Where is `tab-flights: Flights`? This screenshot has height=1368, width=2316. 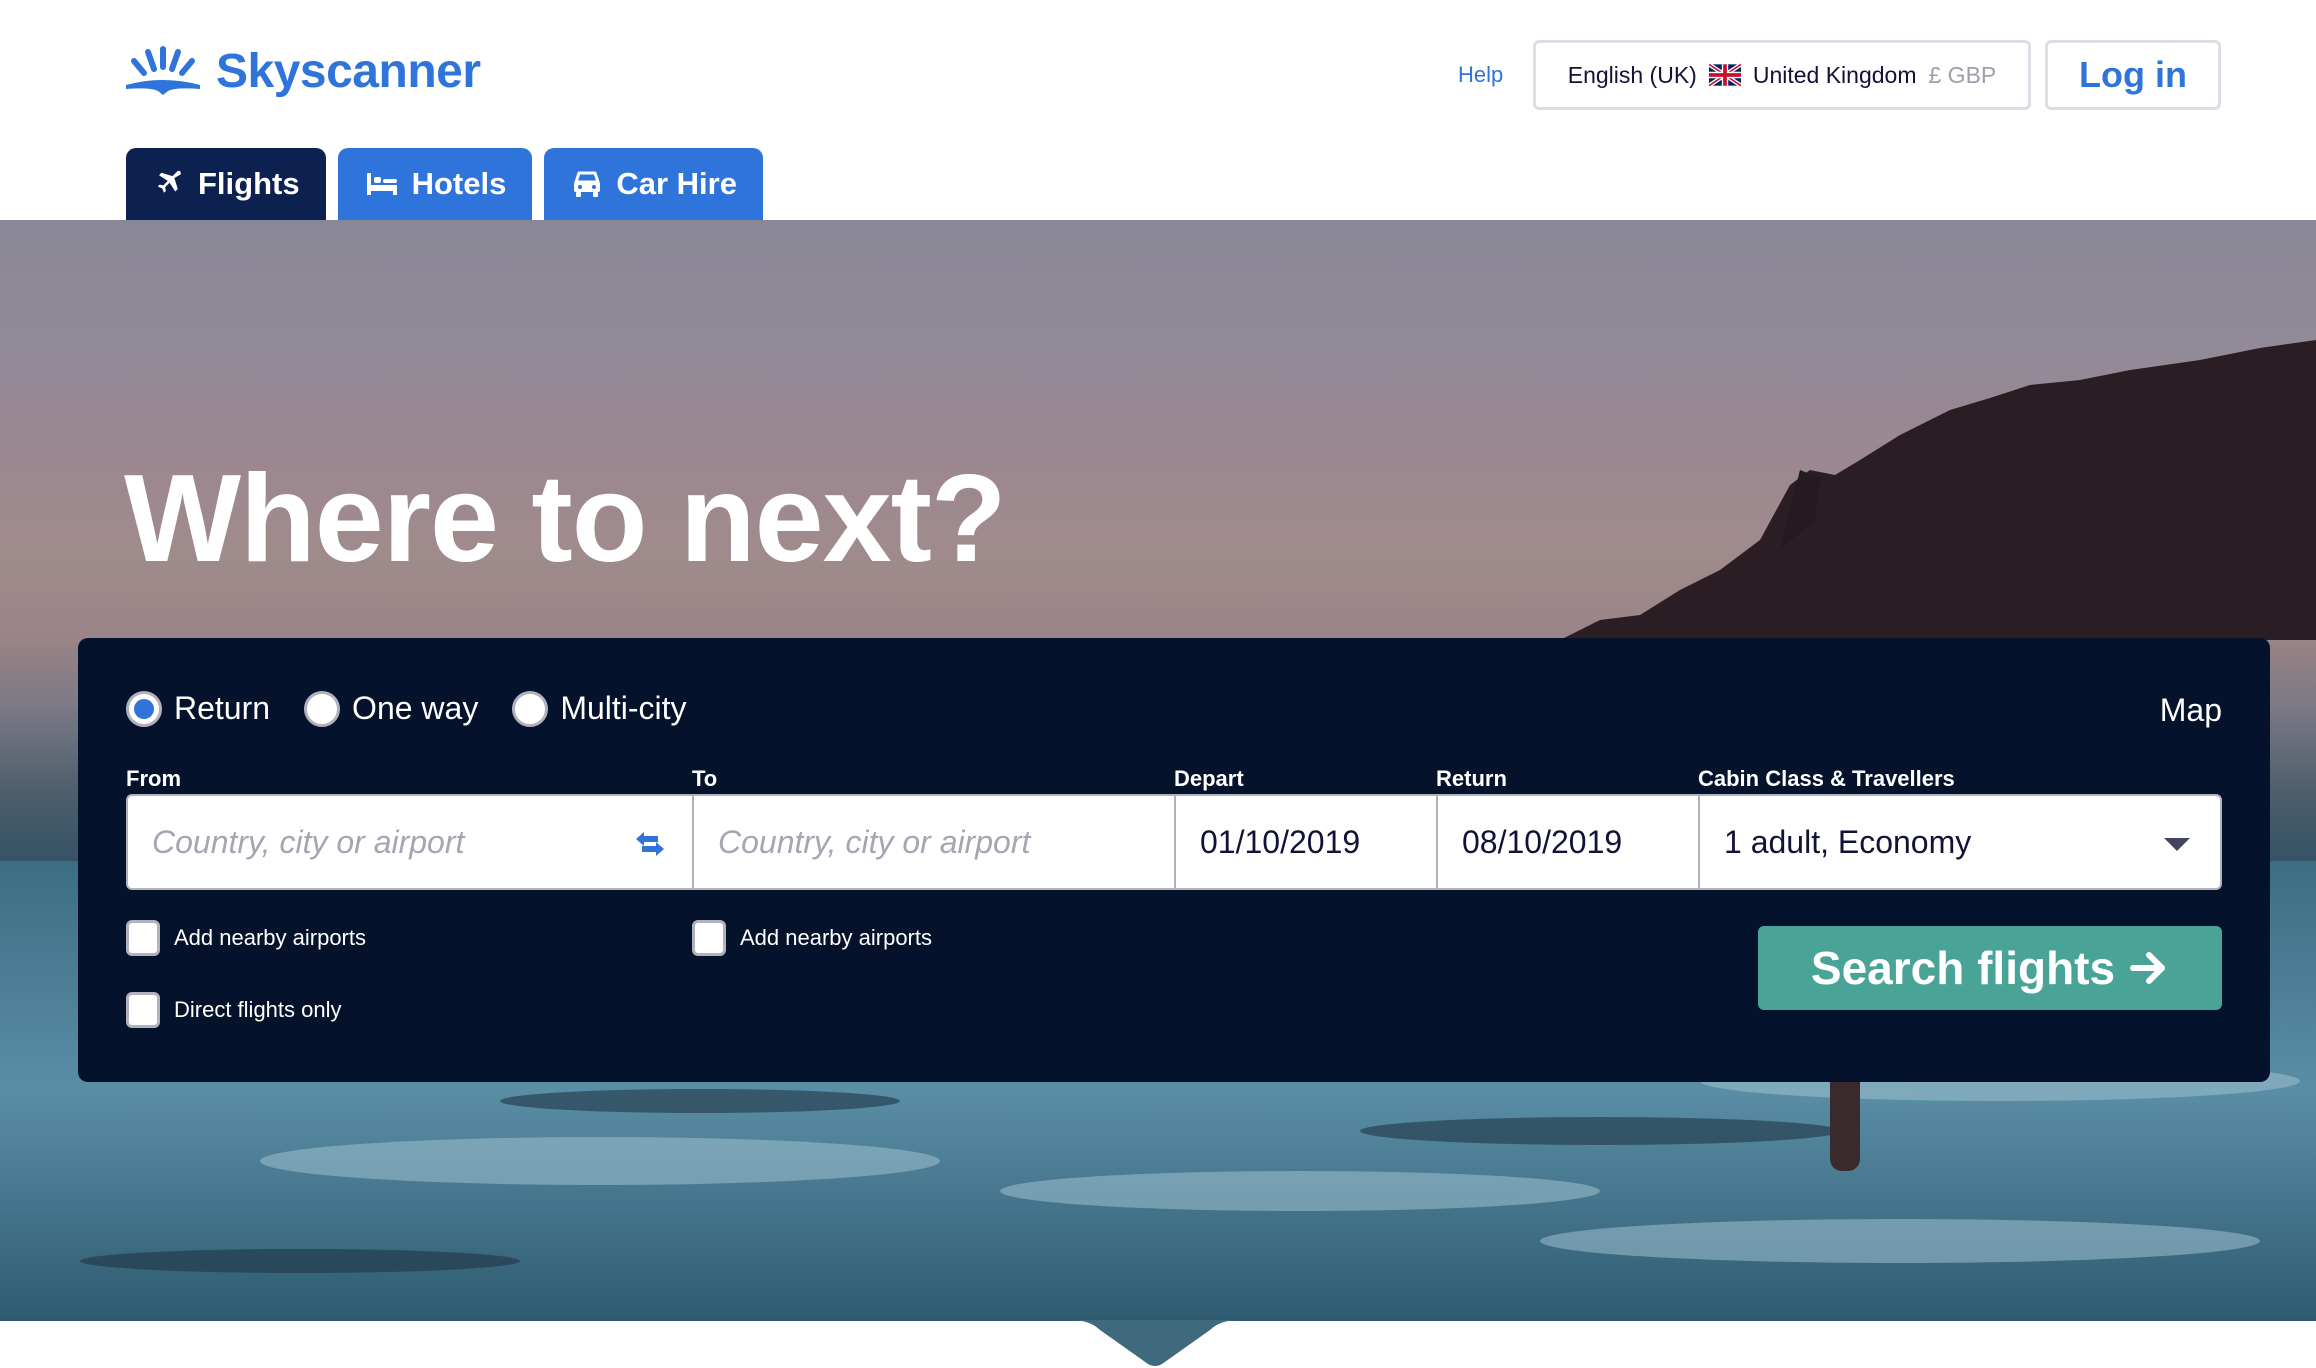
tab-flights: Flights is located at coordinates (226, 184).